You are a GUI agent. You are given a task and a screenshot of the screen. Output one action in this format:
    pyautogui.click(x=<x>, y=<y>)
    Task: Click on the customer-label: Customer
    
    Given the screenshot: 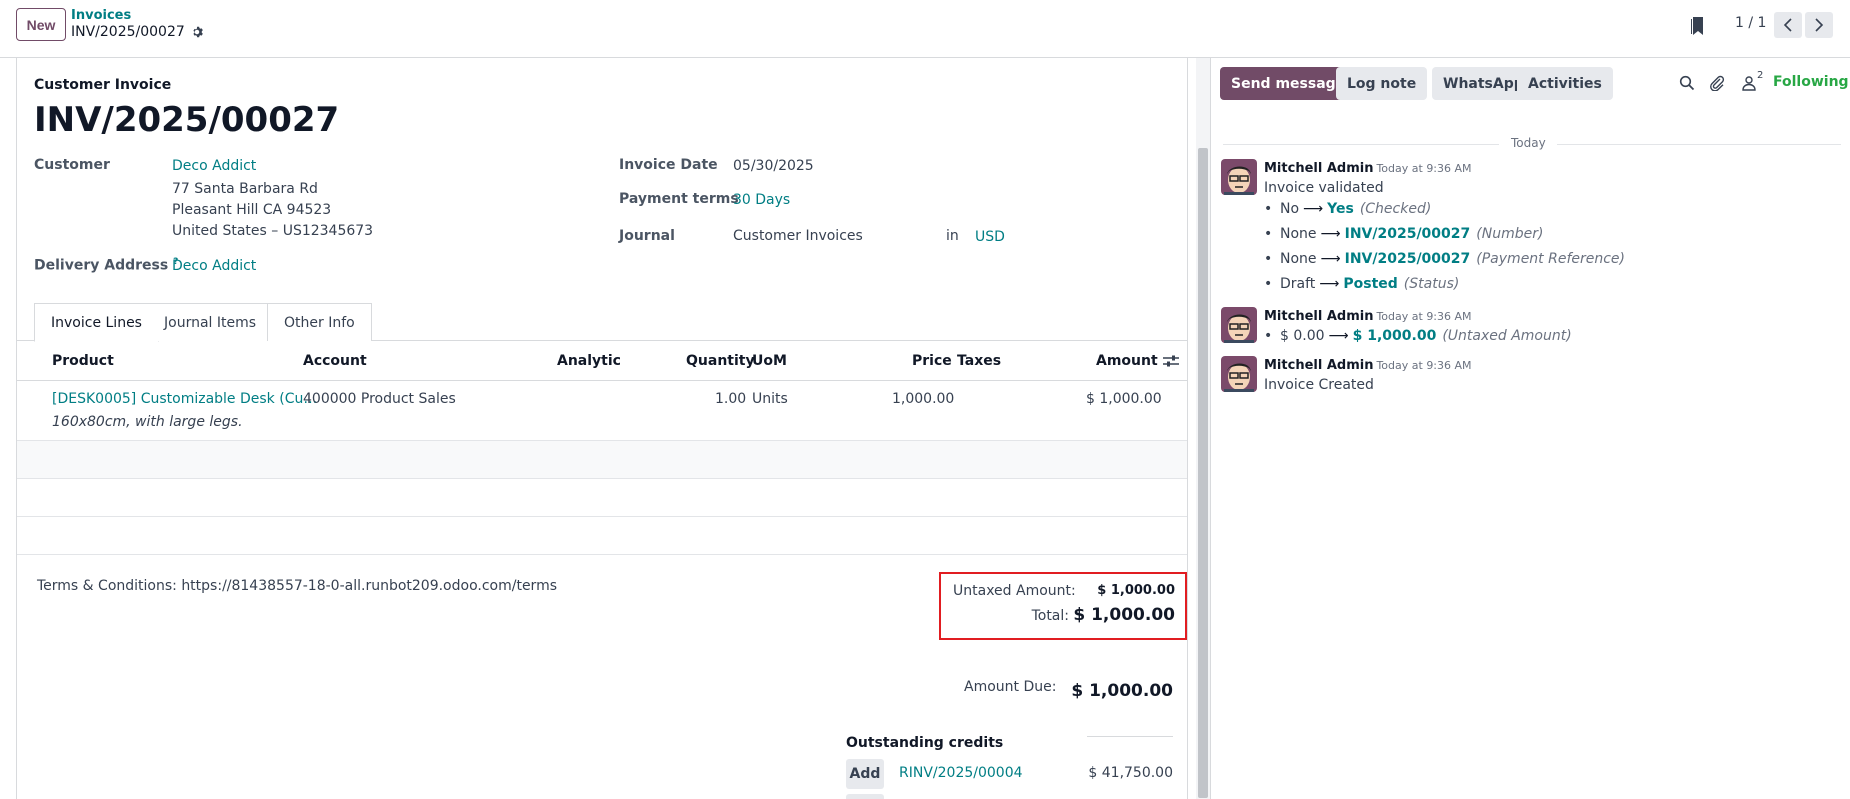 What is the action you would take?
    pyautogui.click(x=72, y=165)
    